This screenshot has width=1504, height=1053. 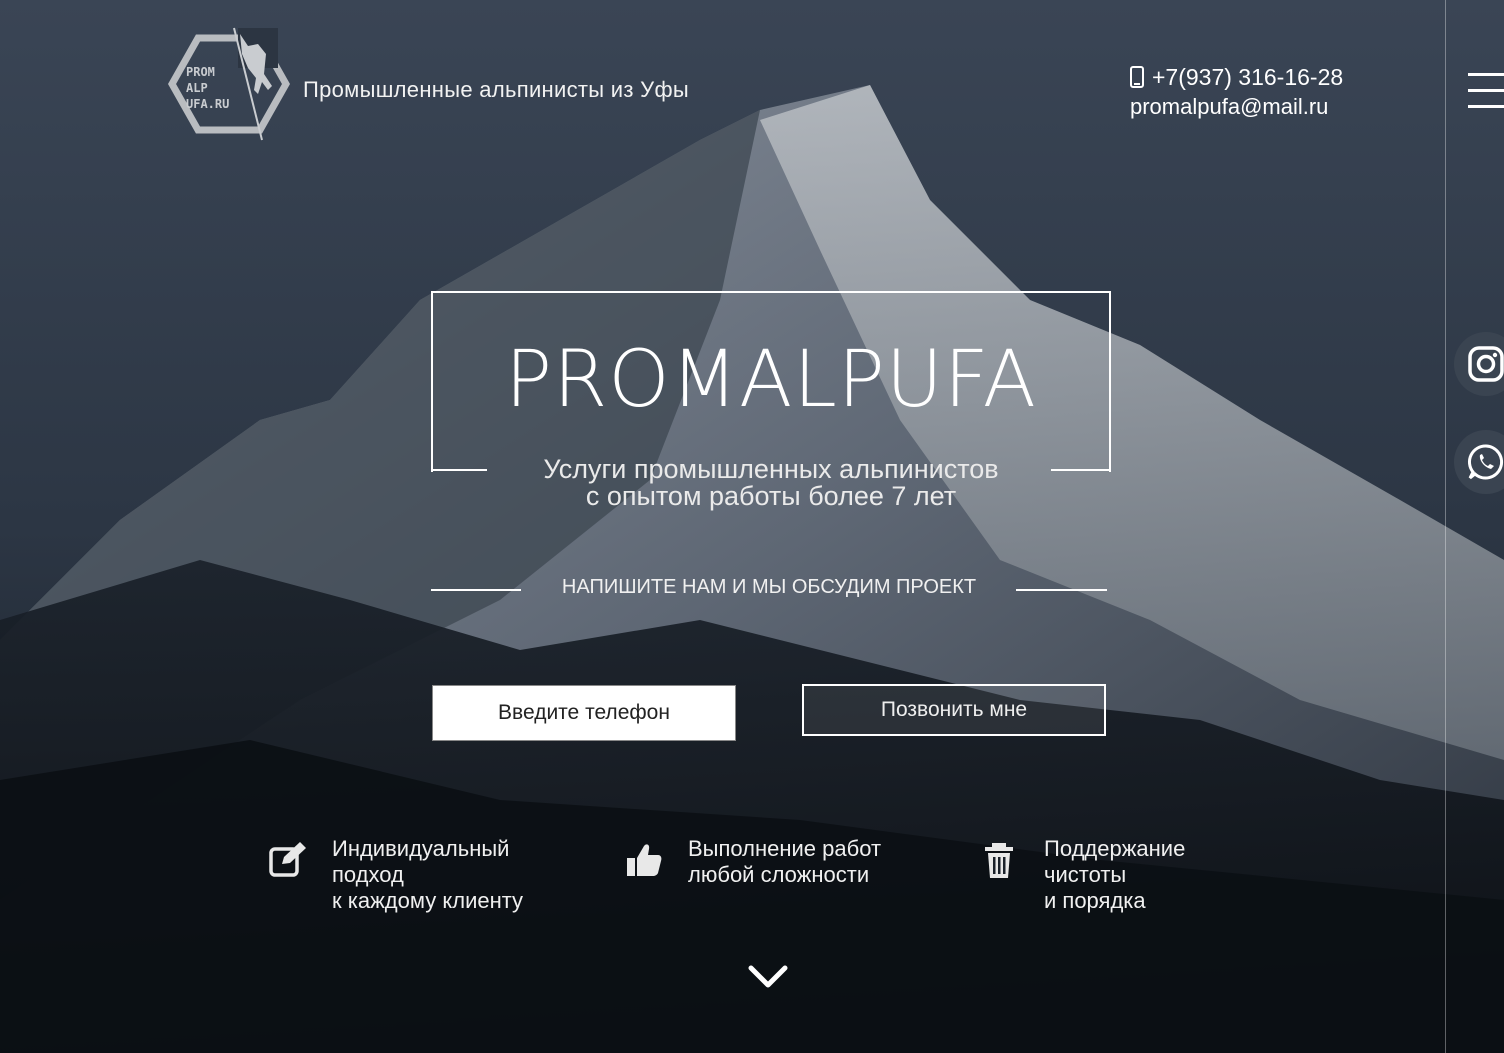 I want to click on phone-input: Введите телефон, so click(x=584, y=713).